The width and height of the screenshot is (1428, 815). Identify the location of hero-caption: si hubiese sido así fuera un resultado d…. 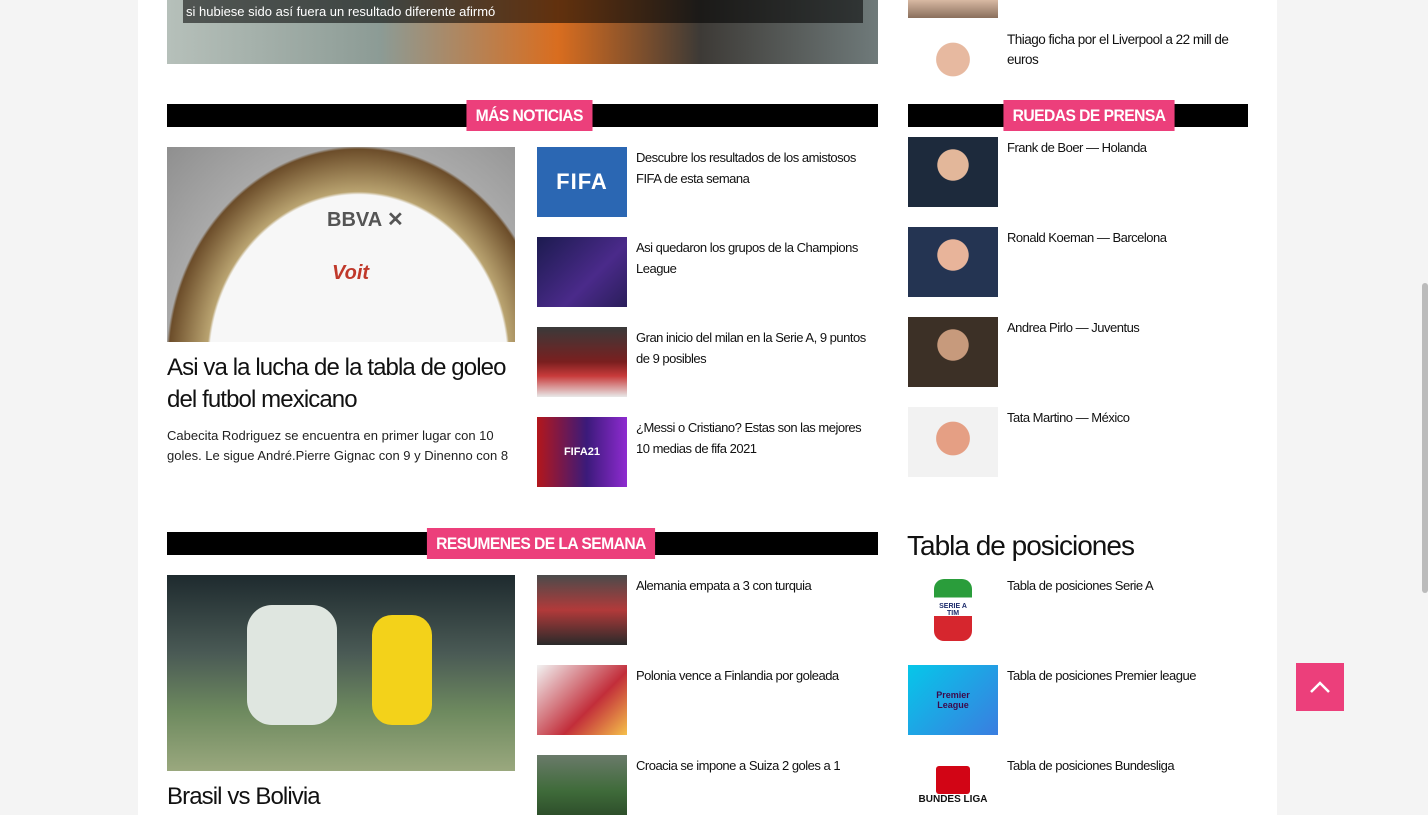
(523, 11).